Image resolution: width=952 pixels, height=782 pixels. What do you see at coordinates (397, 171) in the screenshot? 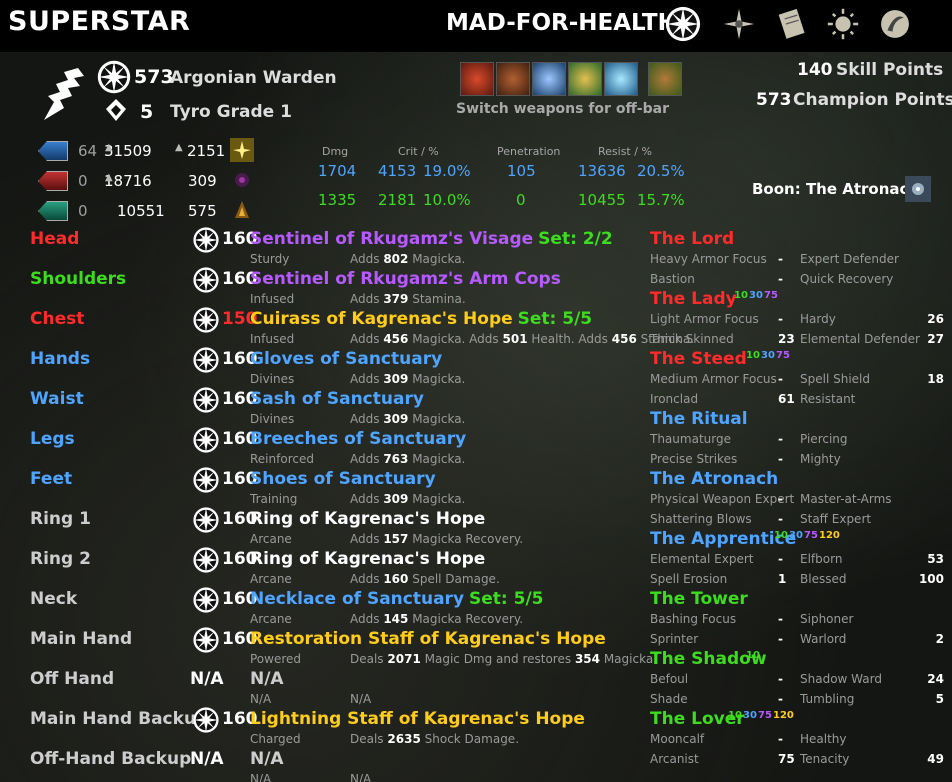
I see `spell-crit: 4153` at bounding box center [397, 171].